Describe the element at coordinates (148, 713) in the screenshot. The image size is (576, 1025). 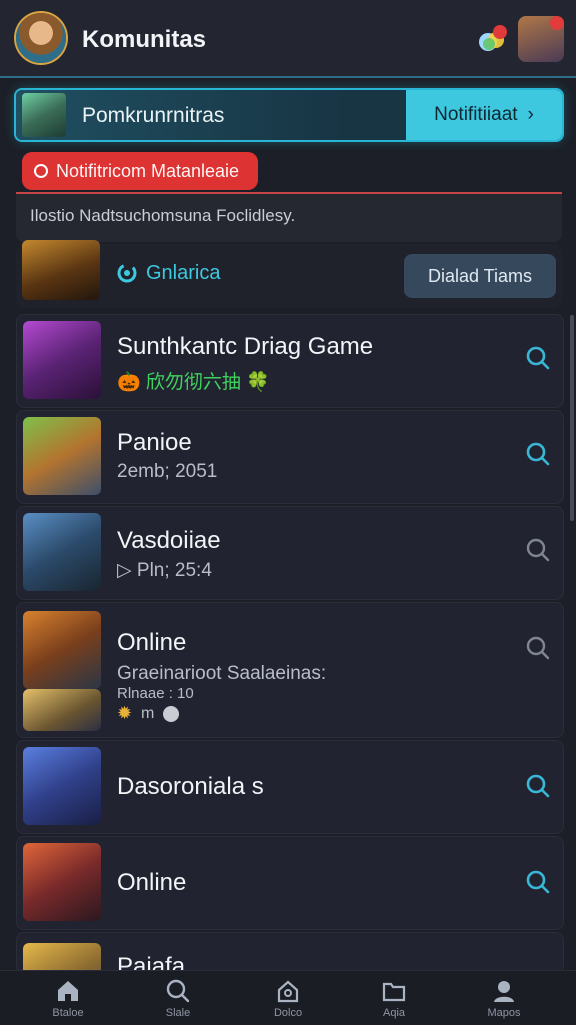
I see `game-extra-2: m` at that location.